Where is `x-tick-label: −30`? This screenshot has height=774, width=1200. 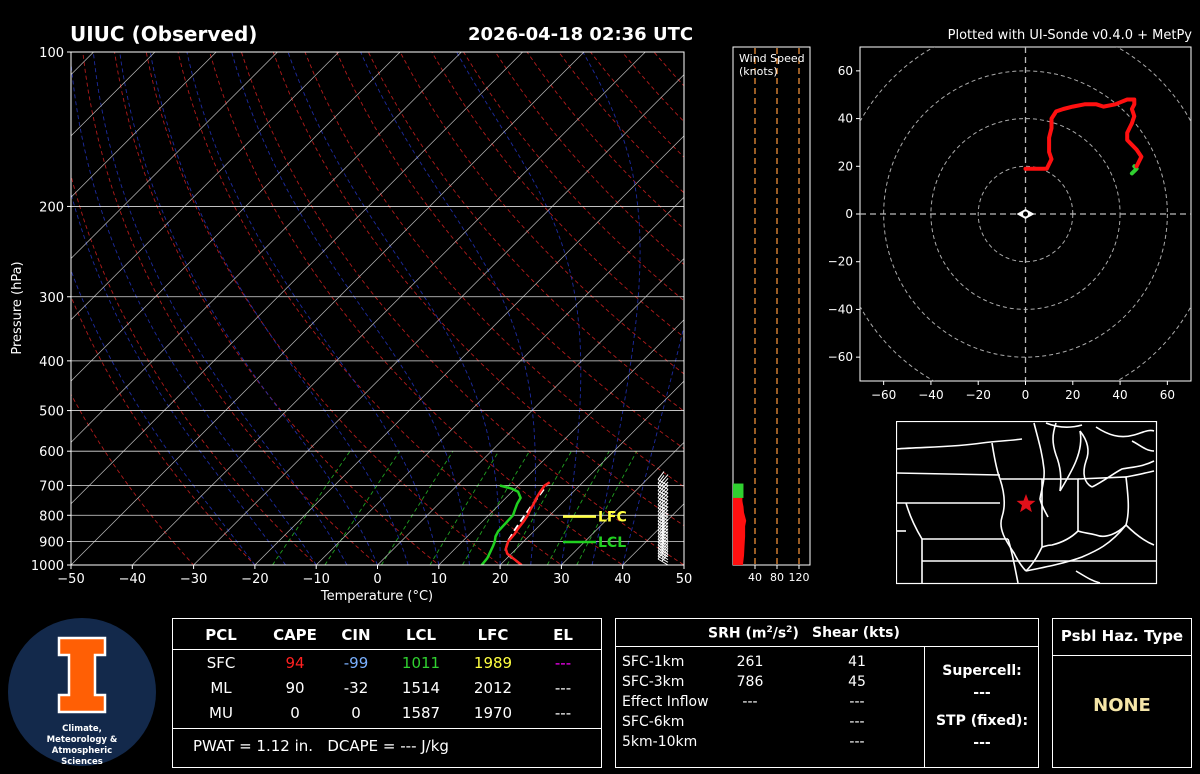 x-tick-label: −30 is located at coordinates (193, 579).